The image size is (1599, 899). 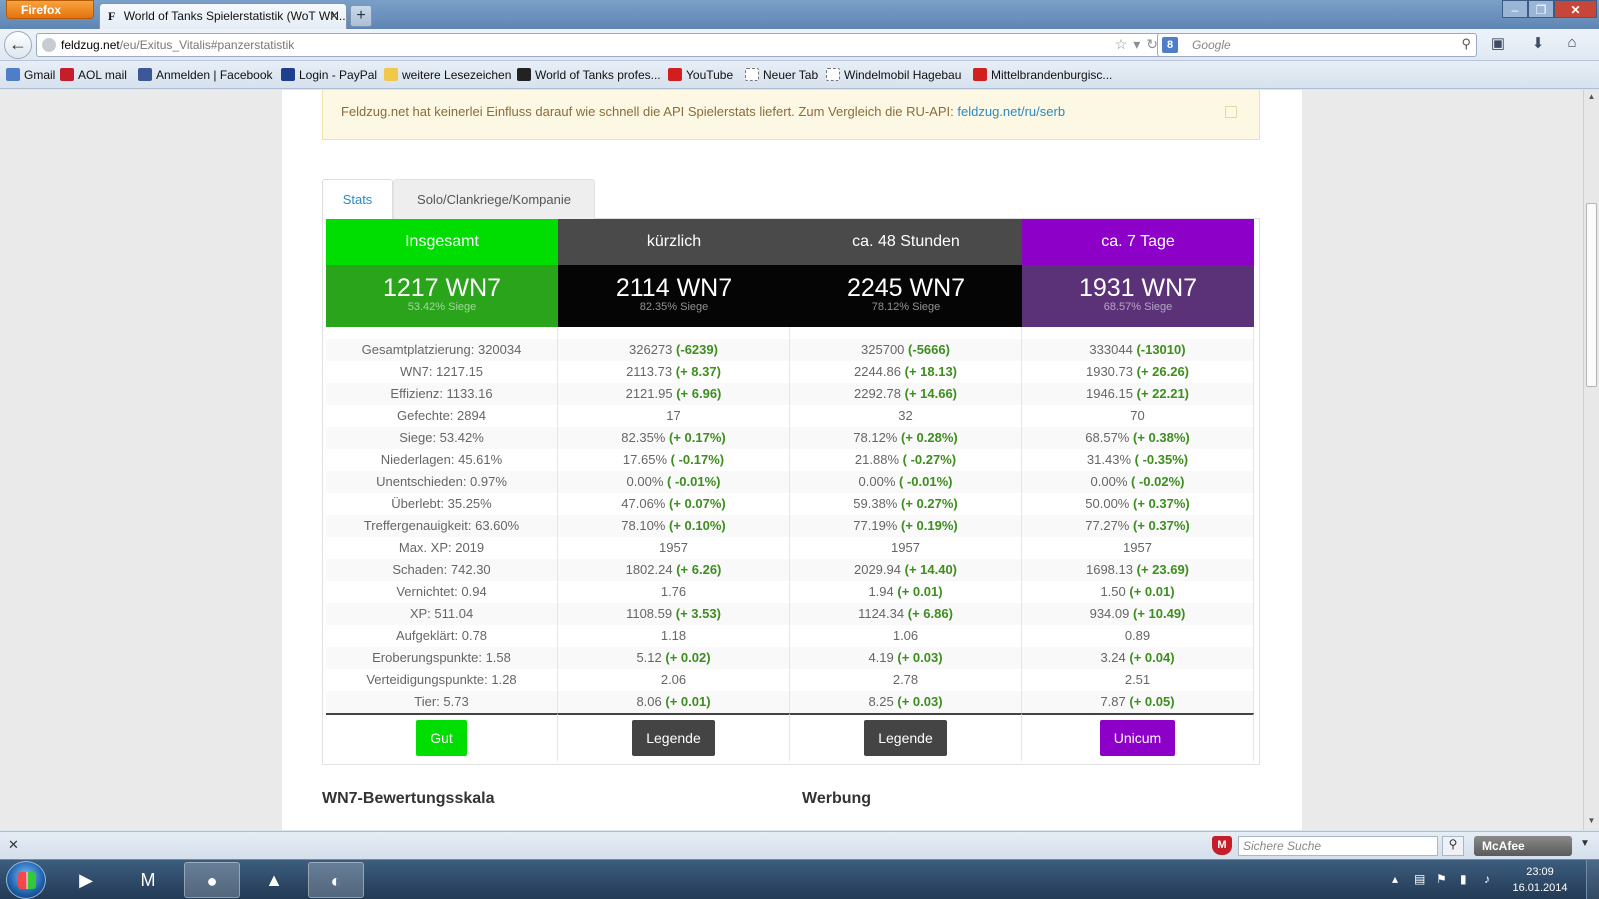 What do you see at coordinates (336, 880) in the screenshot?
I see `app-taskbar-icon: ◐` at bounding box center [336, 880].